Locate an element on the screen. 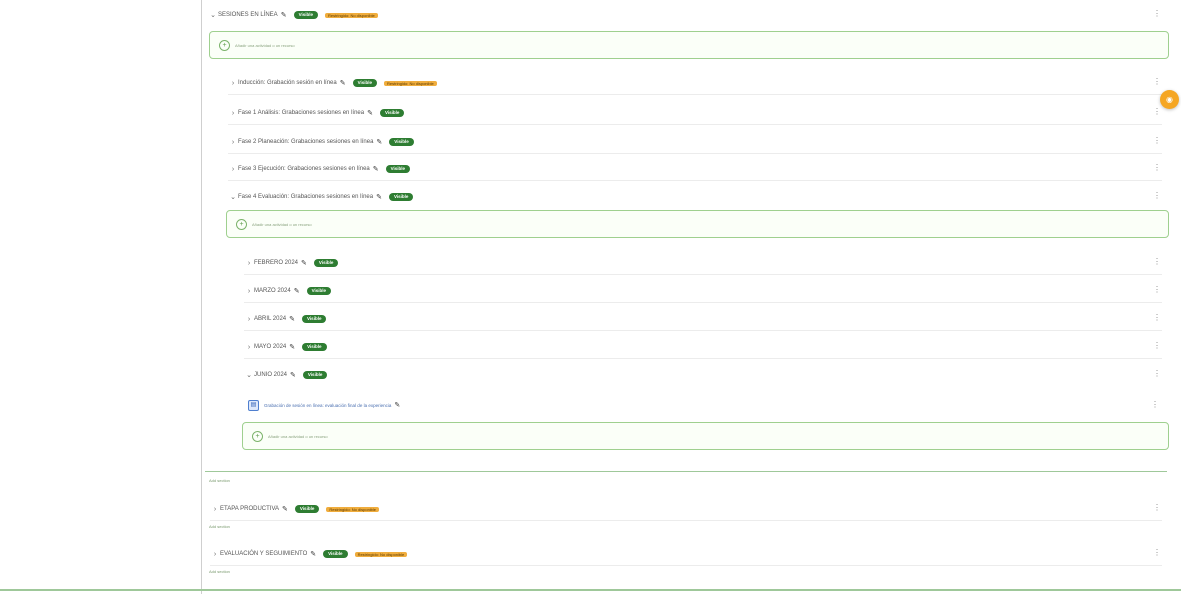  subsection-title: ABRIL 2024 is located at coordinates (270, 319).